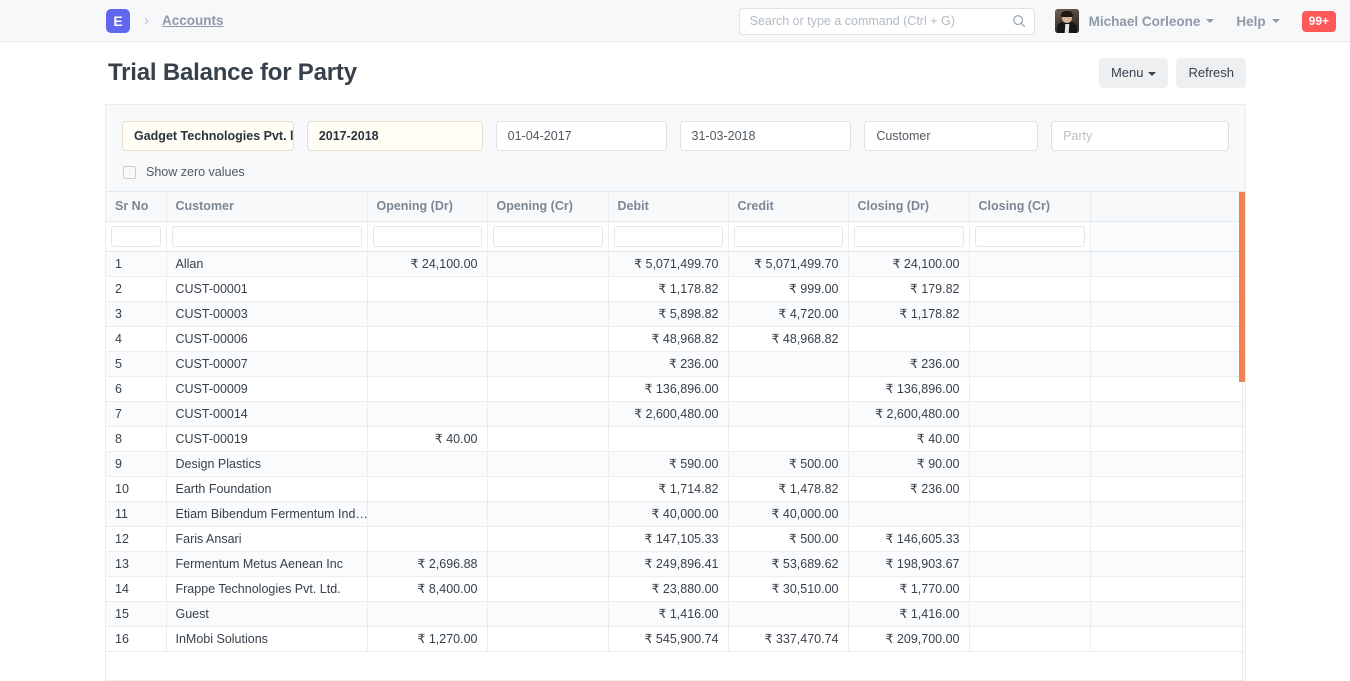 Image resolution: width=1350 pixels, height=681 pixels. I want to click on column-filter-input-customer, so click(266, 236).